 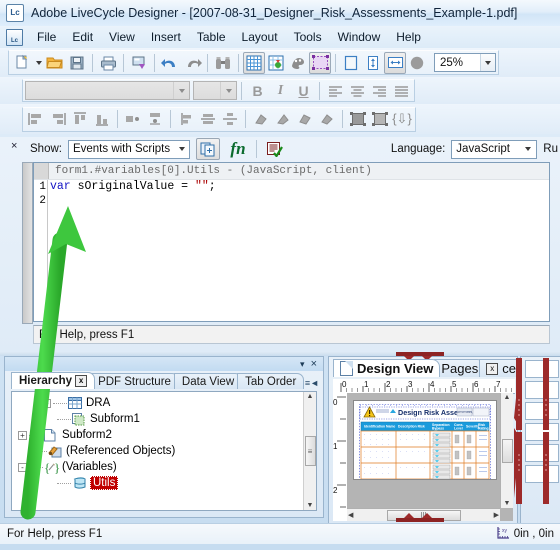 I want to click on snap-to-grid-icon, so click(x=276, y=63).